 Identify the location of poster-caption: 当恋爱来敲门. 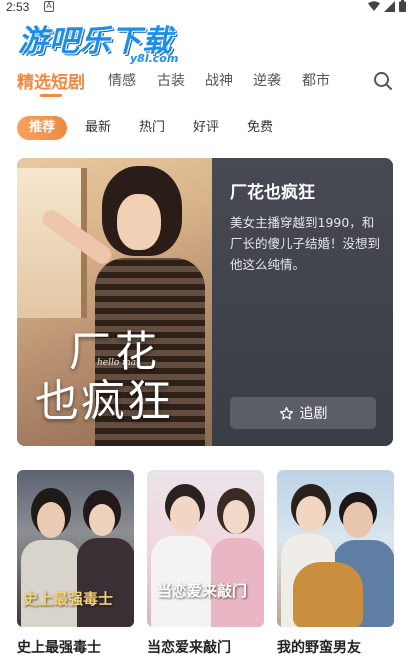
(202, 591).